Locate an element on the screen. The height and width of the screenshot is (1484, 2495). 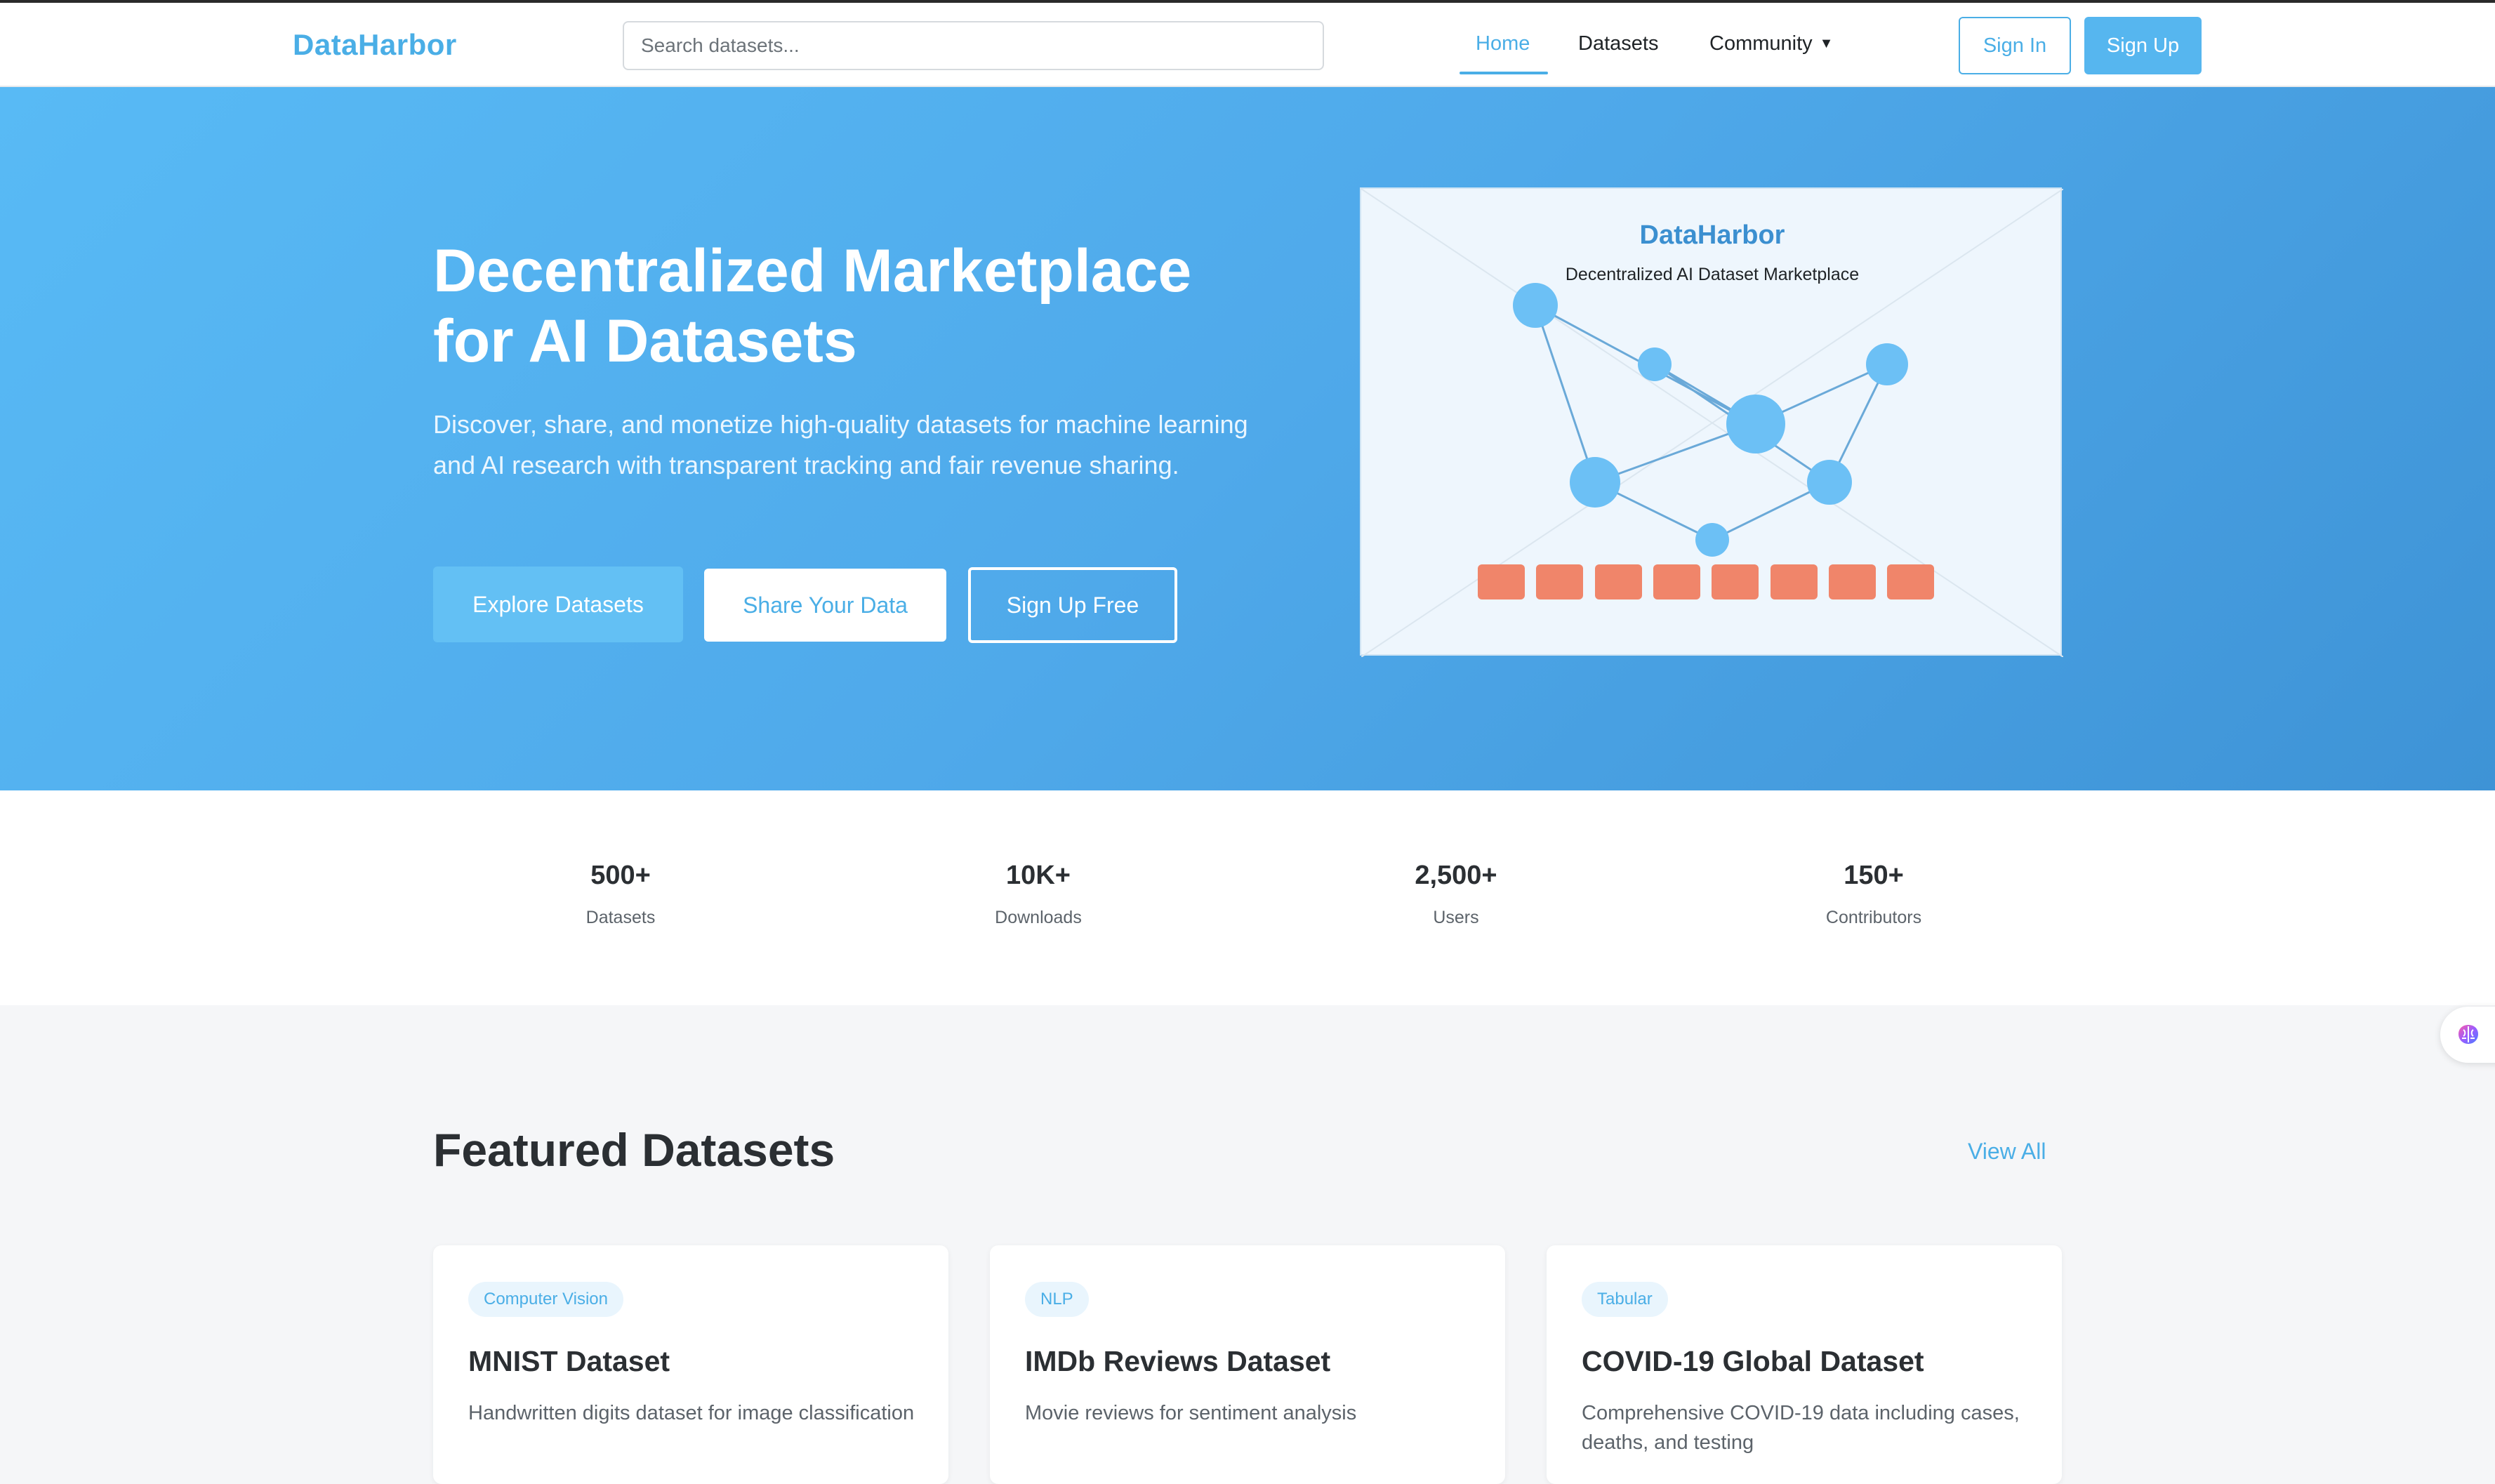
hero-title-line1: Decentralized Marketplace is located at coordinates (812, 271).